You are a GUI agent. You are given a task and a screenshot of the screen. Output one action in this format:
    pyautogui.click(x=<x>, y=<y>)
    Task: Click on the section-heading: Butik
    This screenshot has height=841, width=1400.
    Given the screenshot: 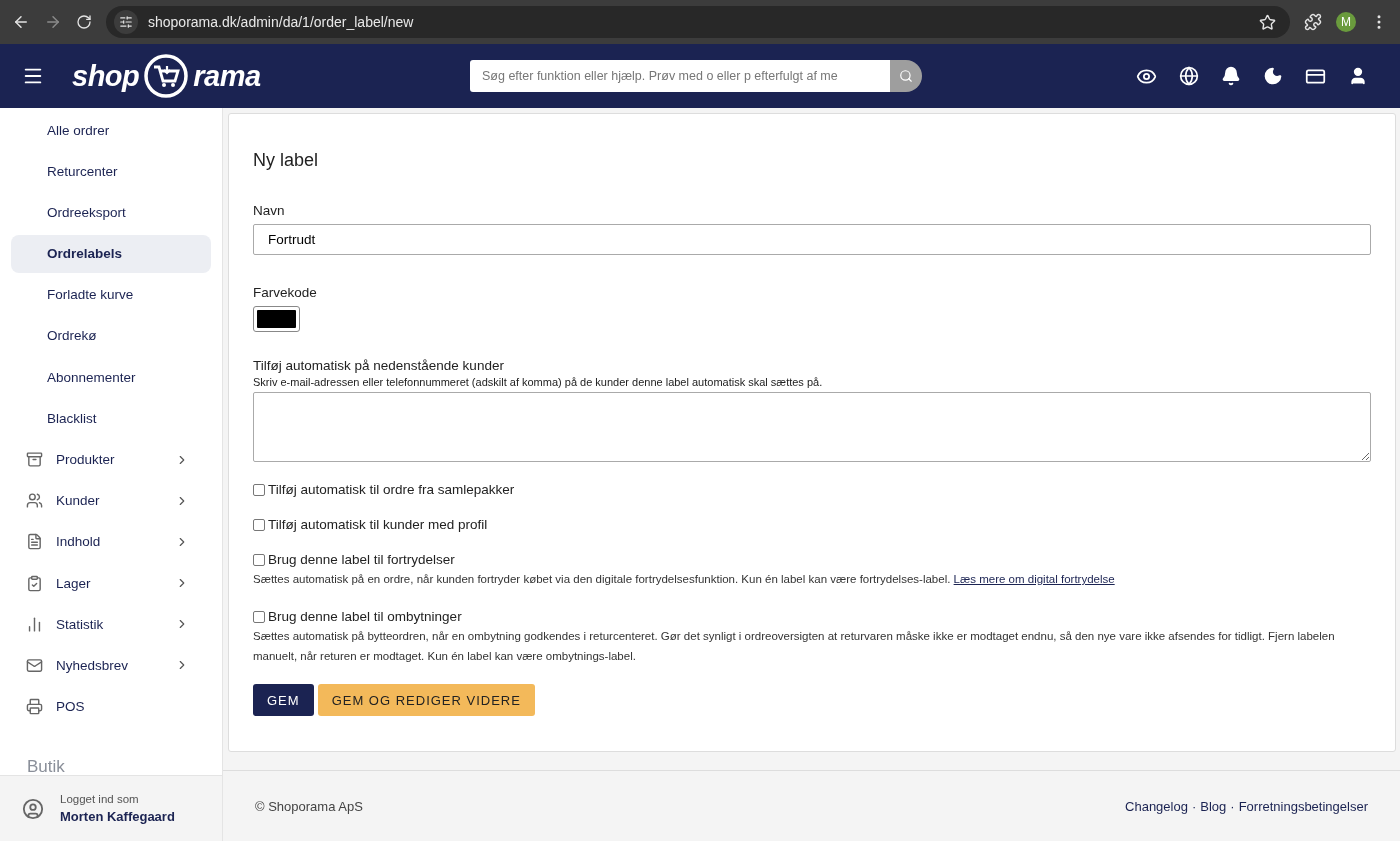 What is the action you would take?
    pyautogui.click(x=46, y=765)
    